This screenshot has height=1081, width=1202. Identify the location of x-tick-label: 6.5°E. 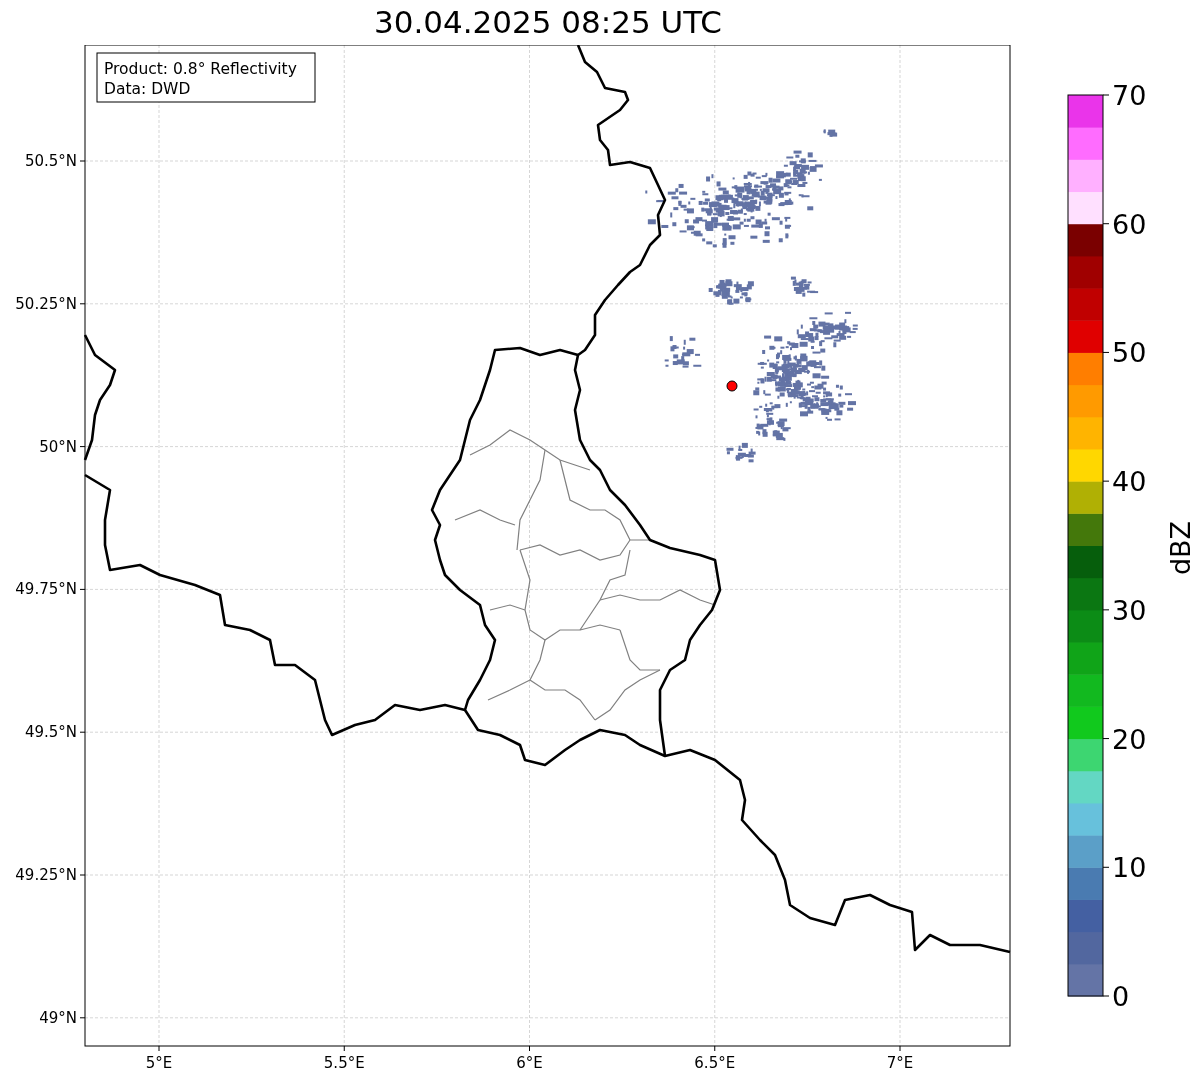
(715, 1063).